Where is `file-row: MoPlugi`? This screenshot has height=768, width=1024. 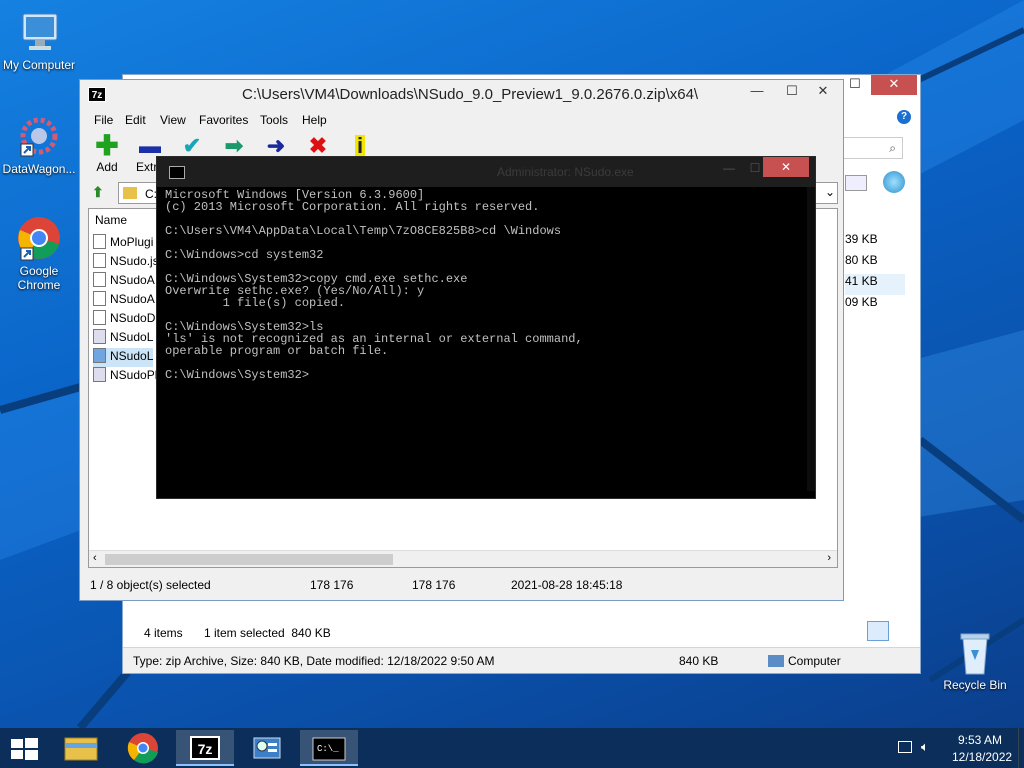
file-row: MoPlugi is located at coordinates (123, 243).